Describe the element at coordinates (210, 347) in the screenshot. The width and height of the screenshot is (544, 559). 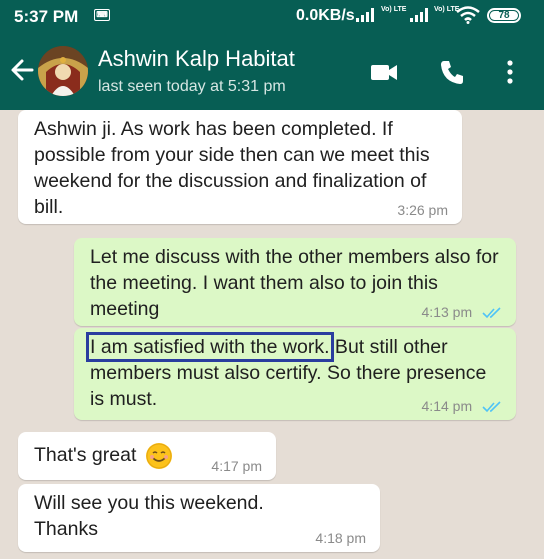
I see `highlighted-text: I am satisfied with the work.` at that location.